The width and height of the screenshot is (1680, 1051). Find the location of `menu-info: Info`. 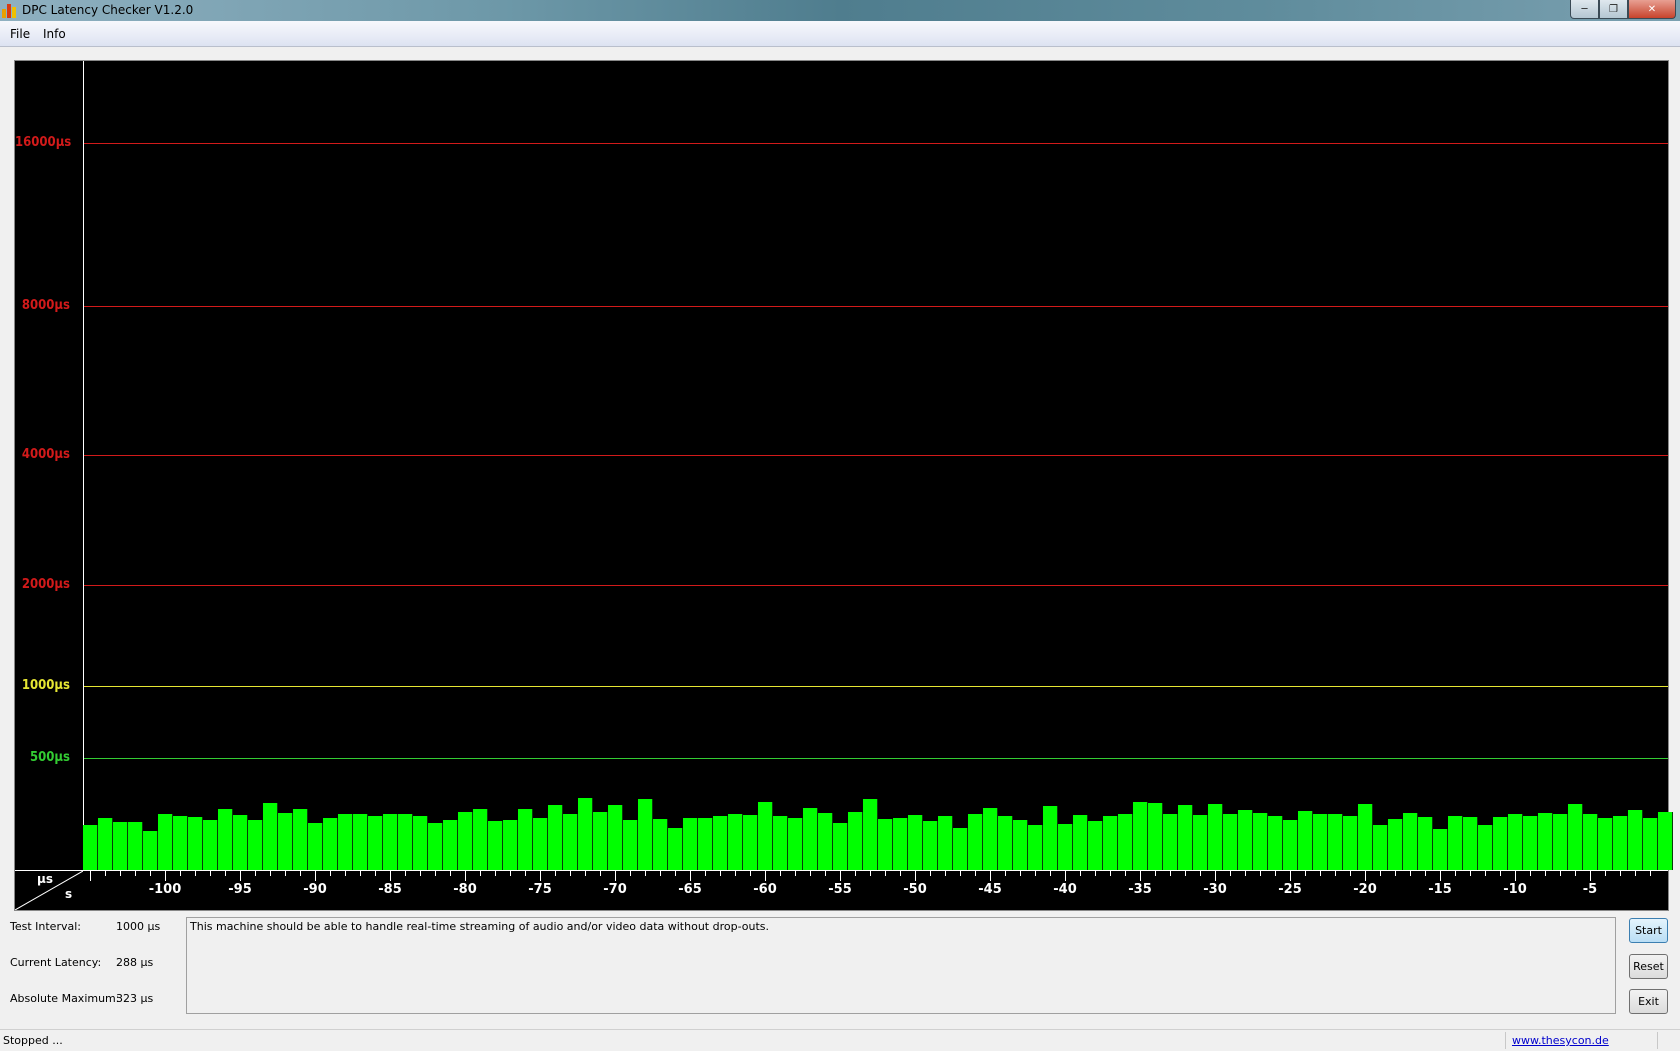

menu-info: Info is located at coordinates (54, 34).